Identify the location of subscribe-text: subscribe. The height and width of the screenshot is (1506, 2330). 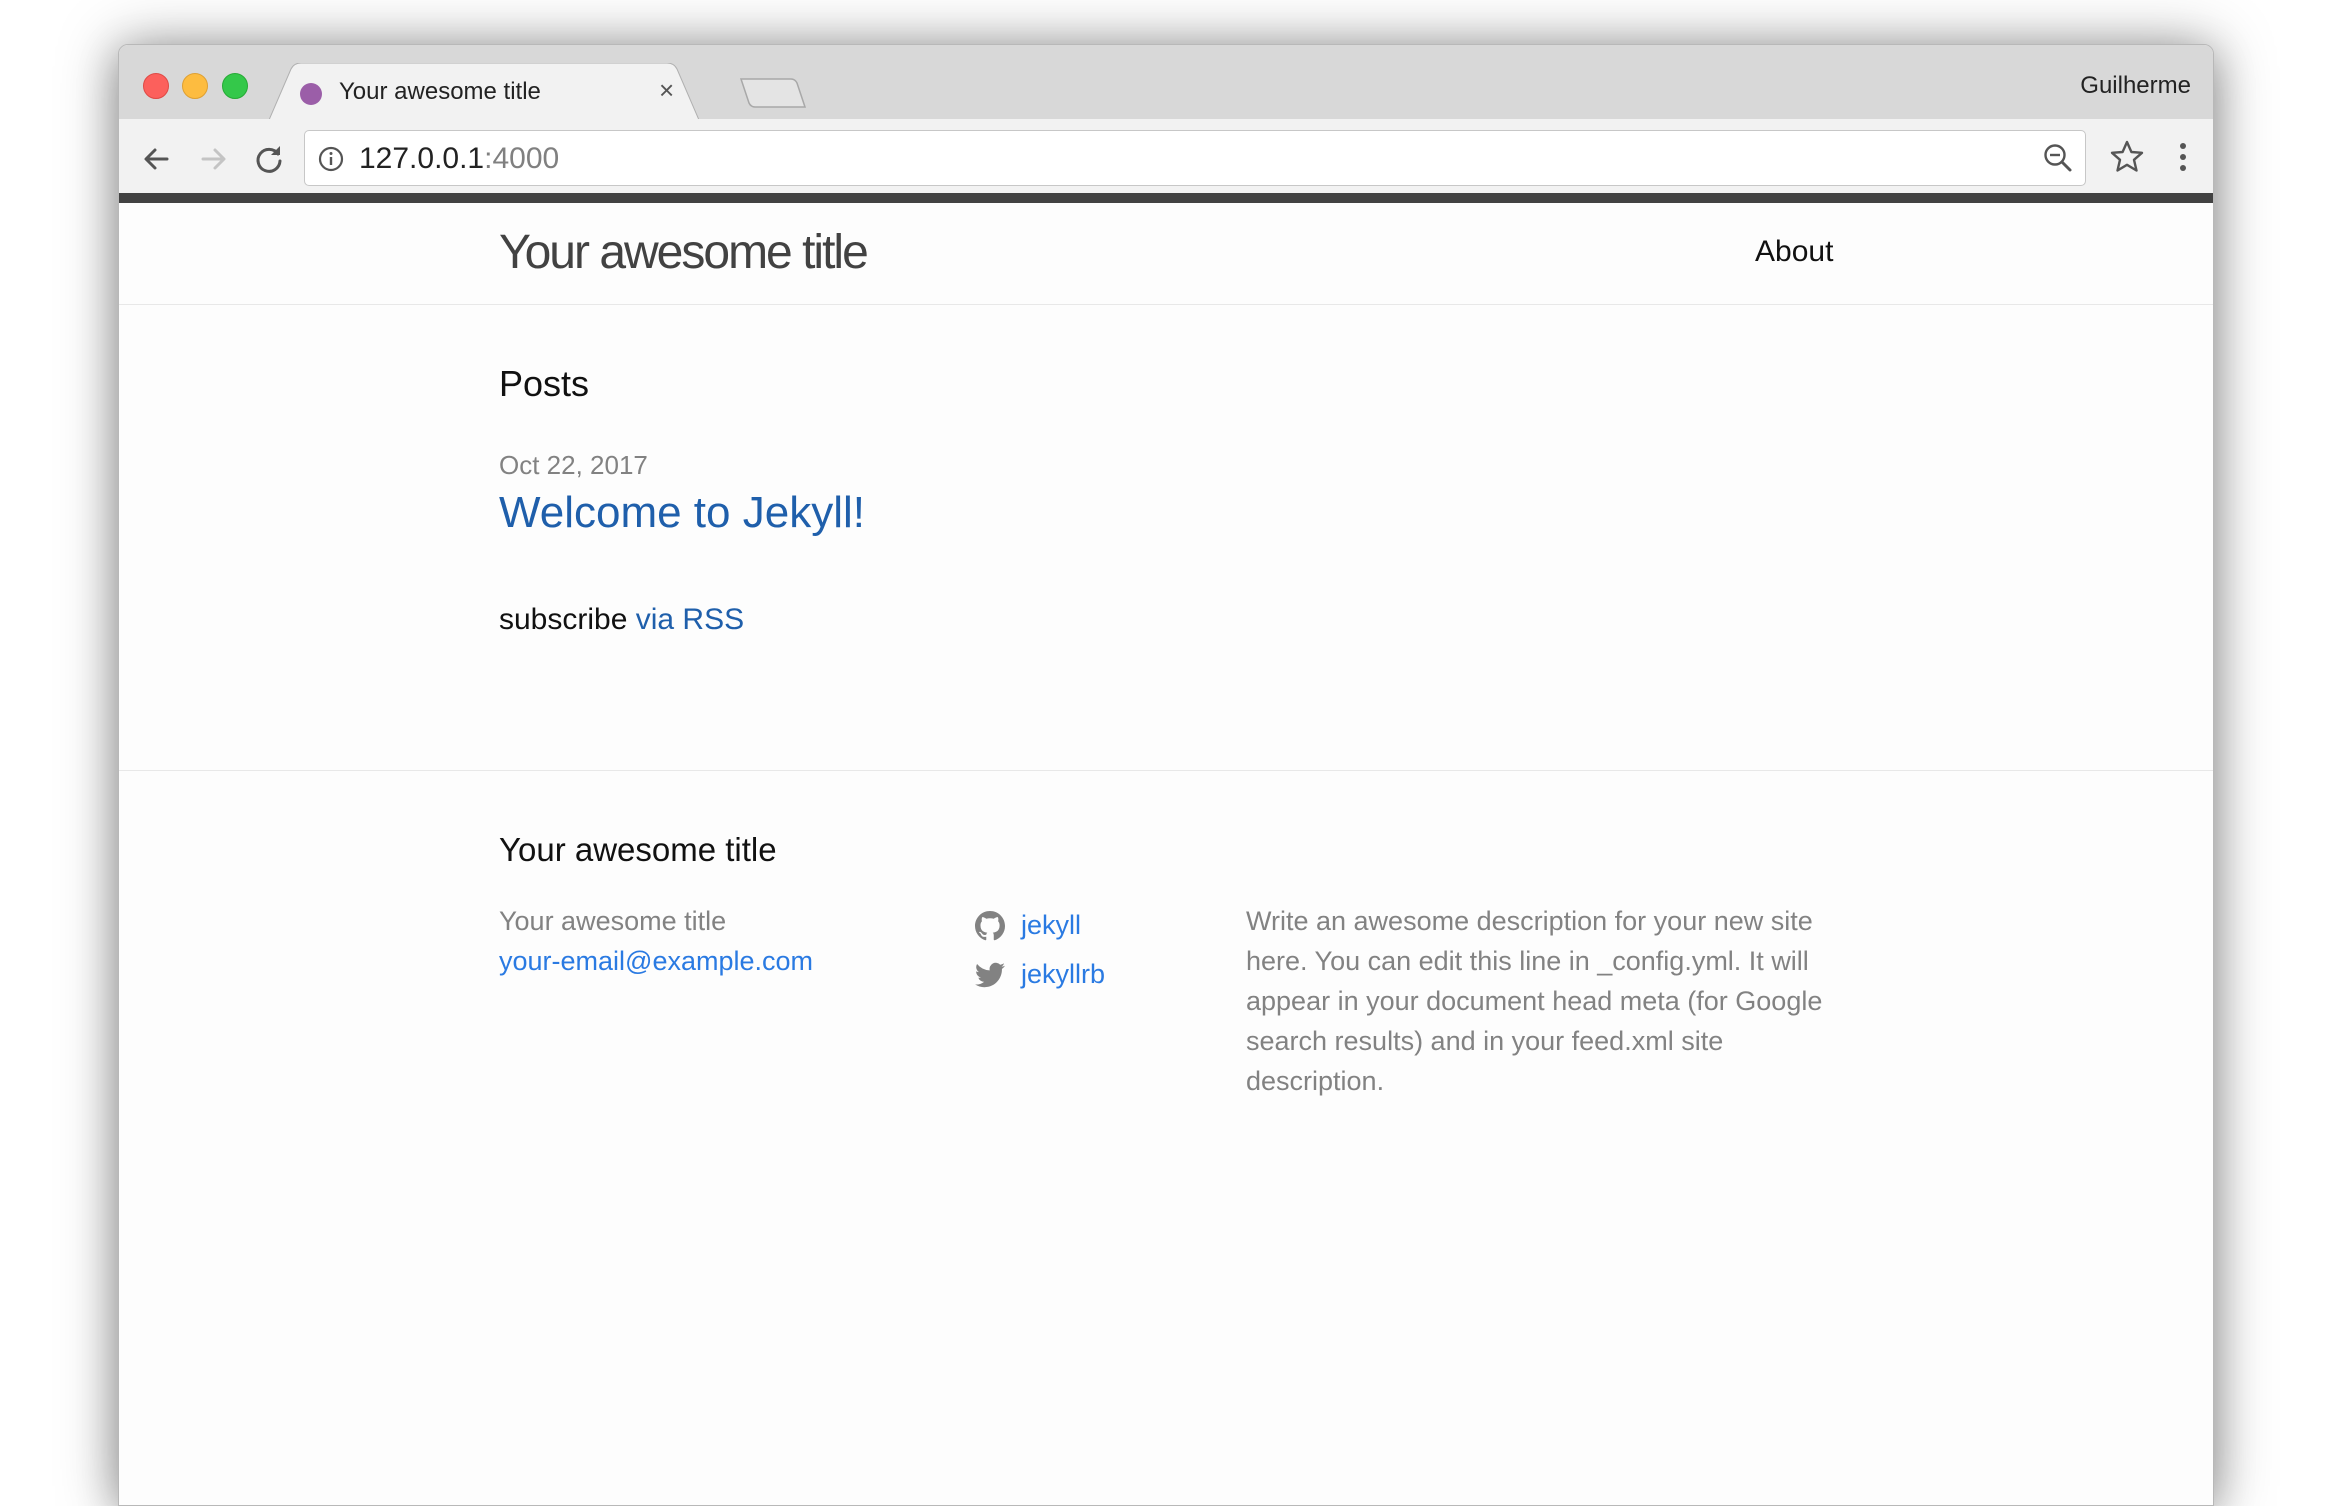
(563, 619).